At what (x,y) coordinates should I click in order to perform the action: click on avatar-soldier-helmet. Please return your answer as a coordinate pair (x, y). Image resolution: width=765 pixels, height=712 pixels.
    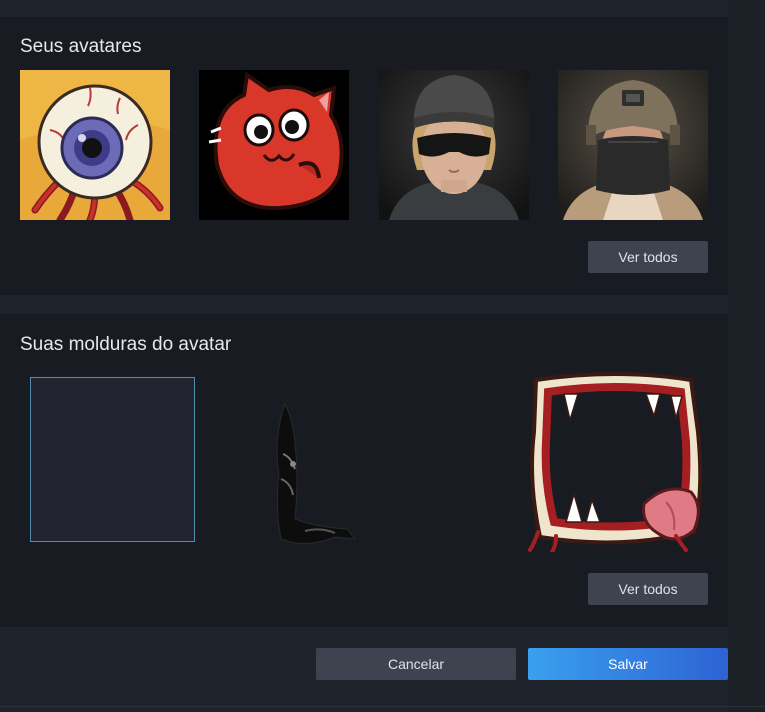
    Looking at the image, I should click on (633, 145).